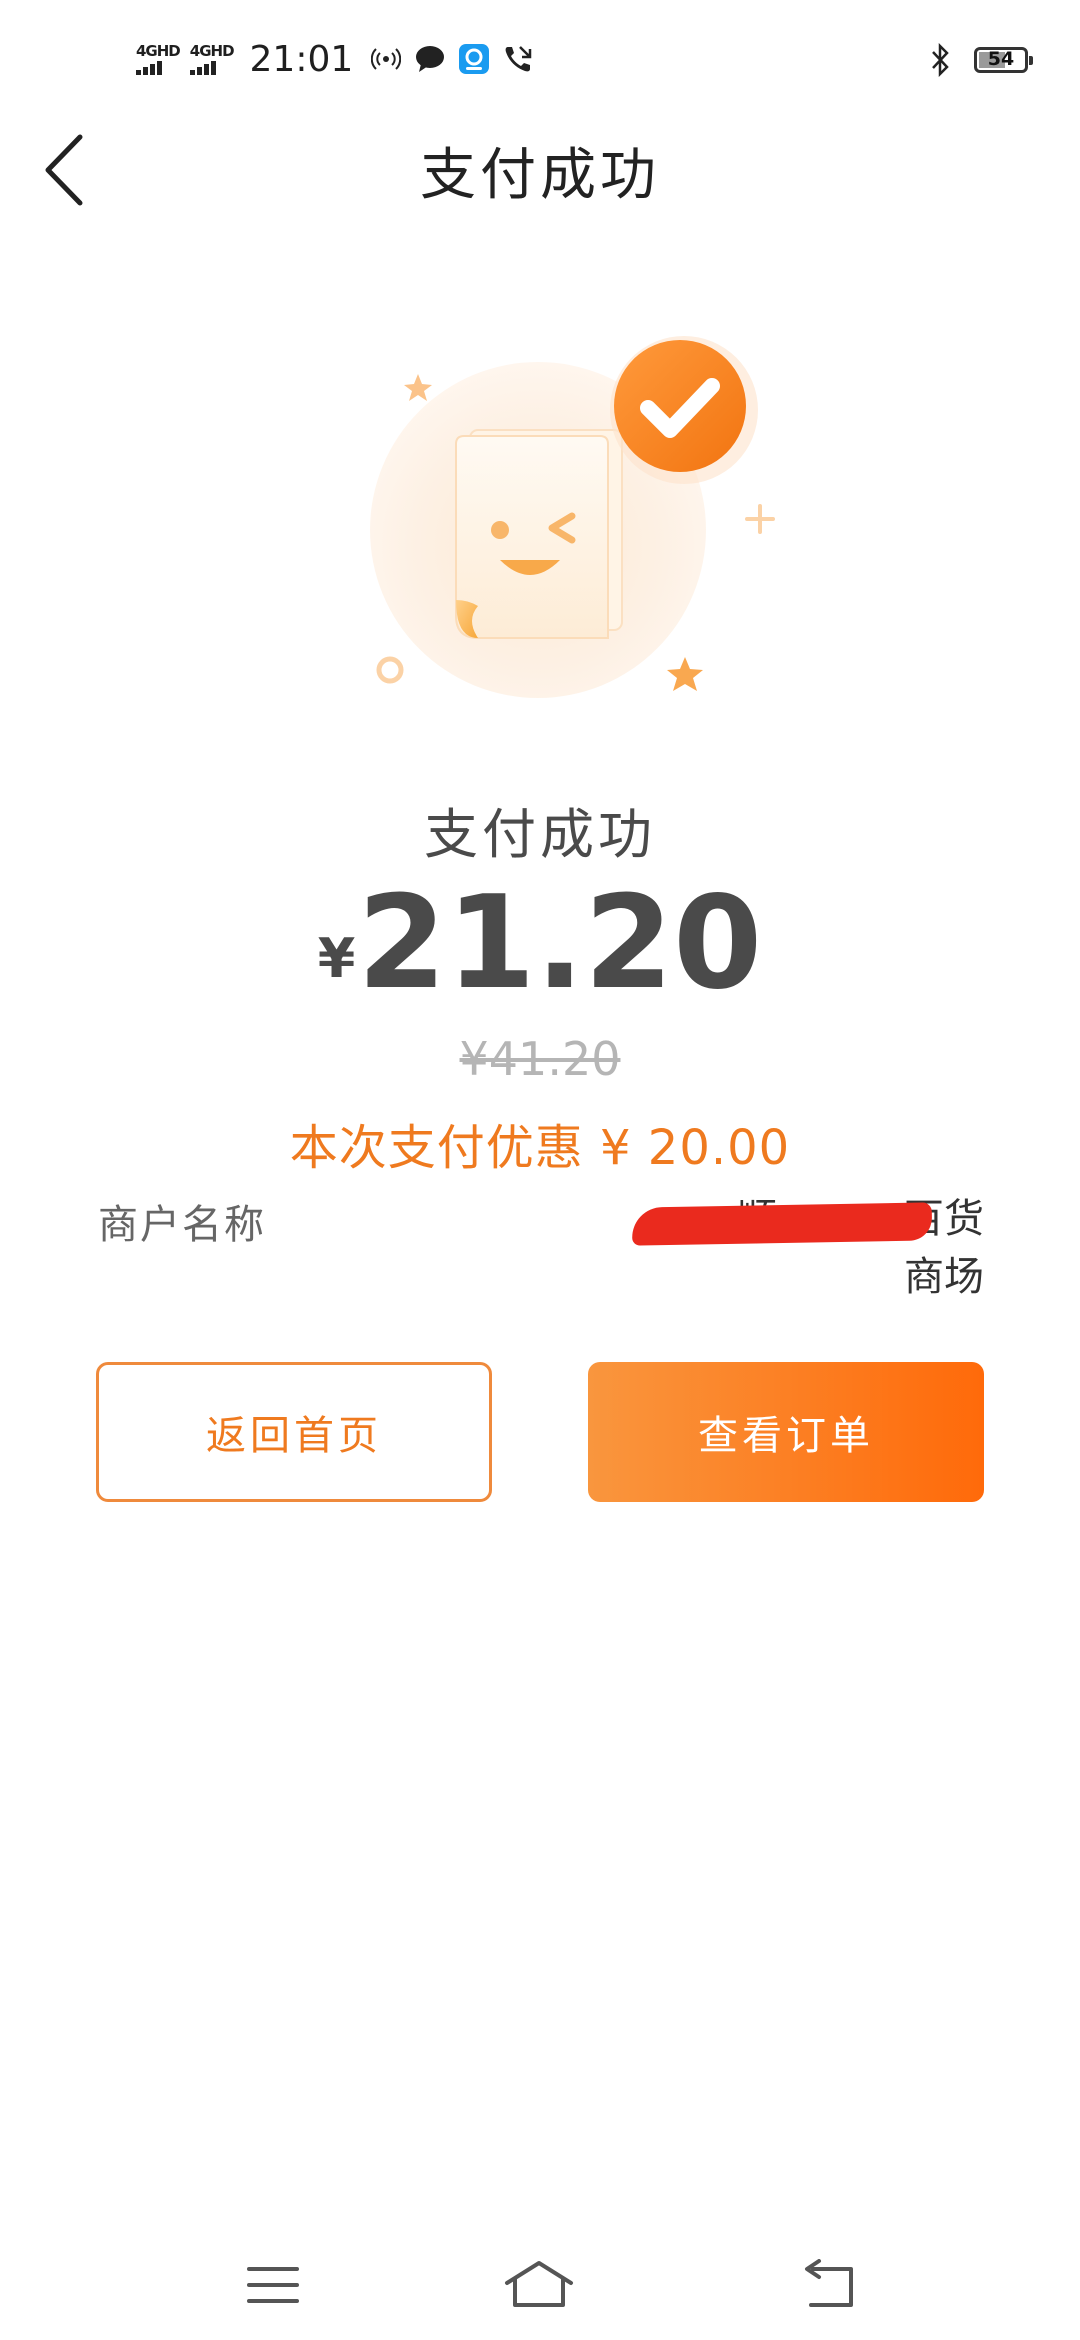  I want to click on result-title: 支付成功, so click(540, 834).